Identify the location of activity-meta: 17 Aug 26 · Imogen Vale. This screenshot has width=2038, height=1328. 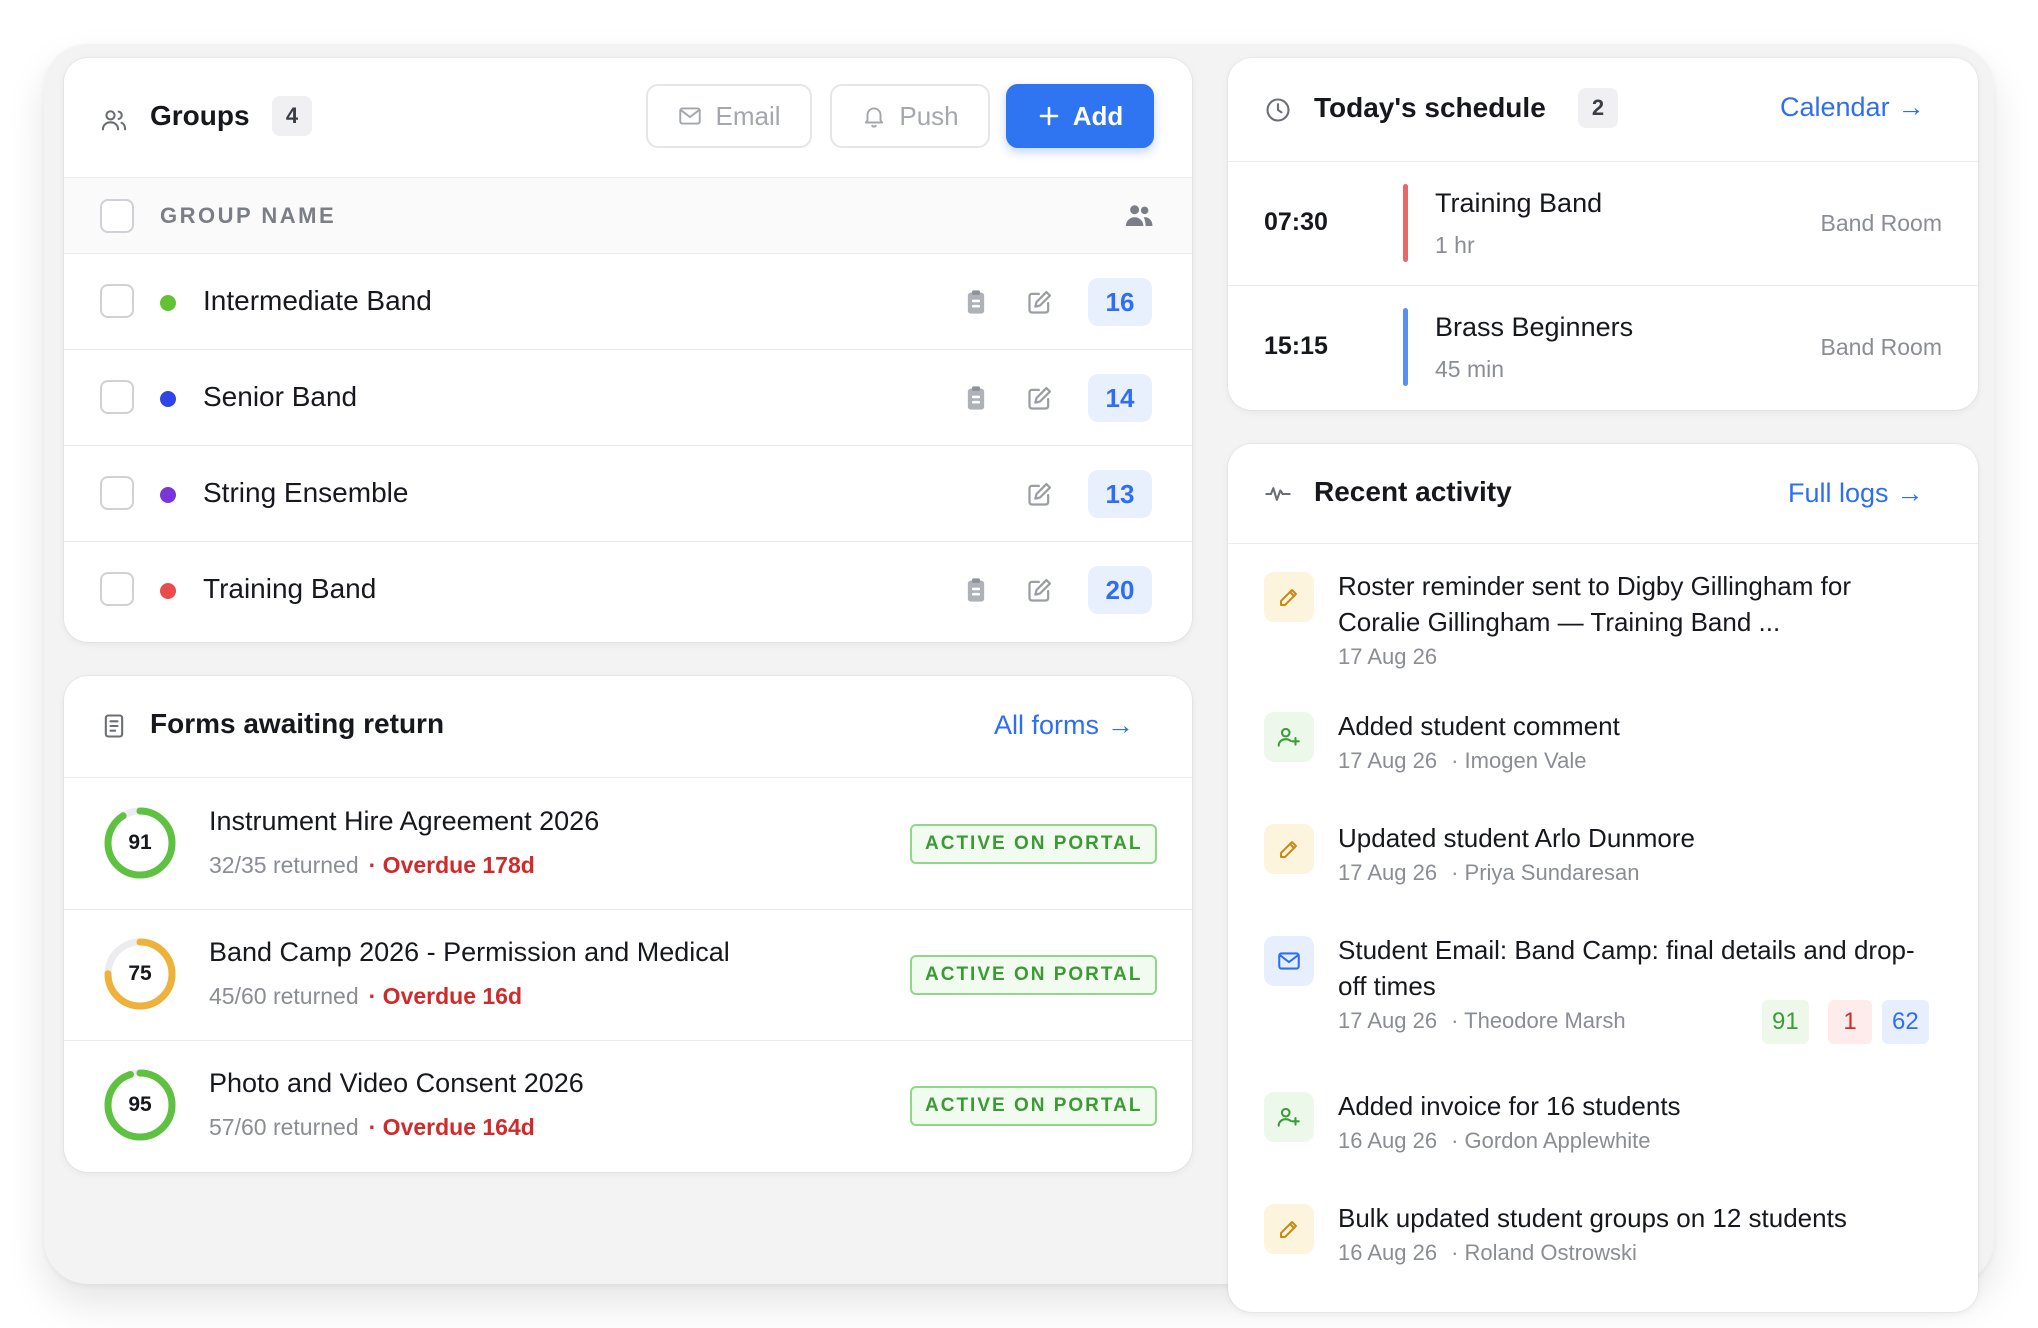
(1462, 761).